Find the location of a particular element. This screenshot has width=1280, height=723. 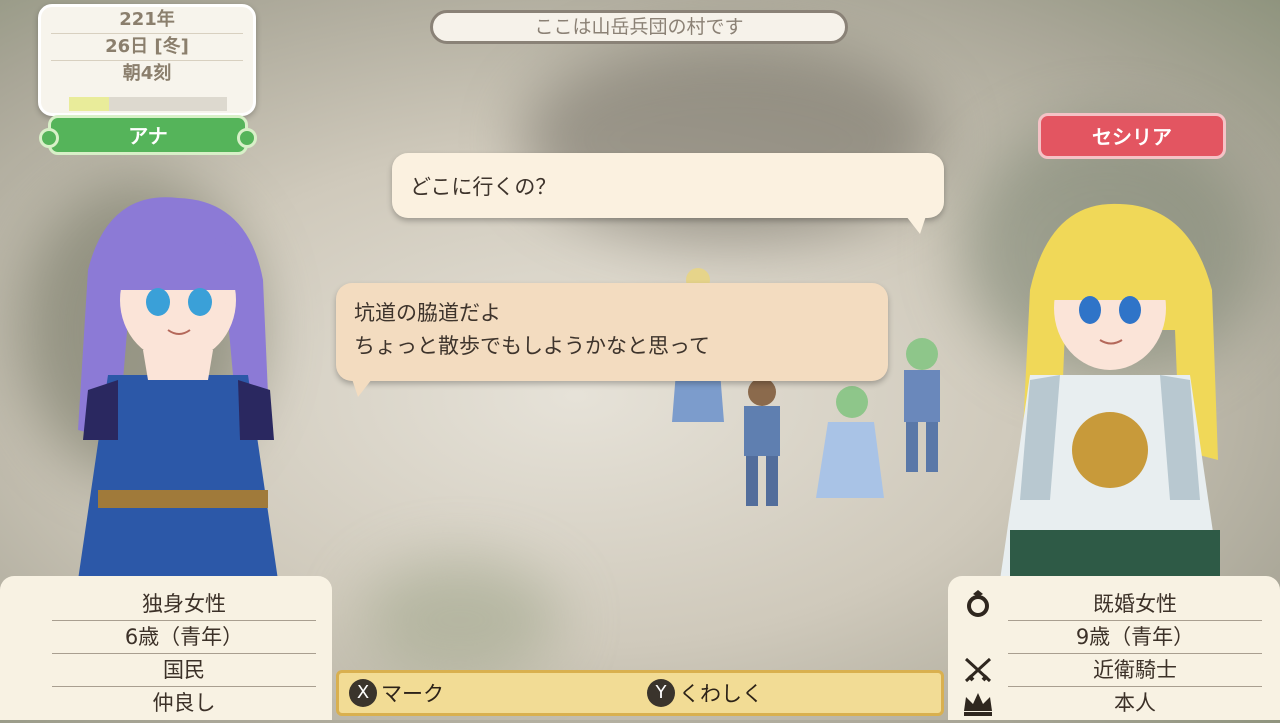

button-prompt-bar: X マーク Y くわしく is located at coordinates (640, 693).